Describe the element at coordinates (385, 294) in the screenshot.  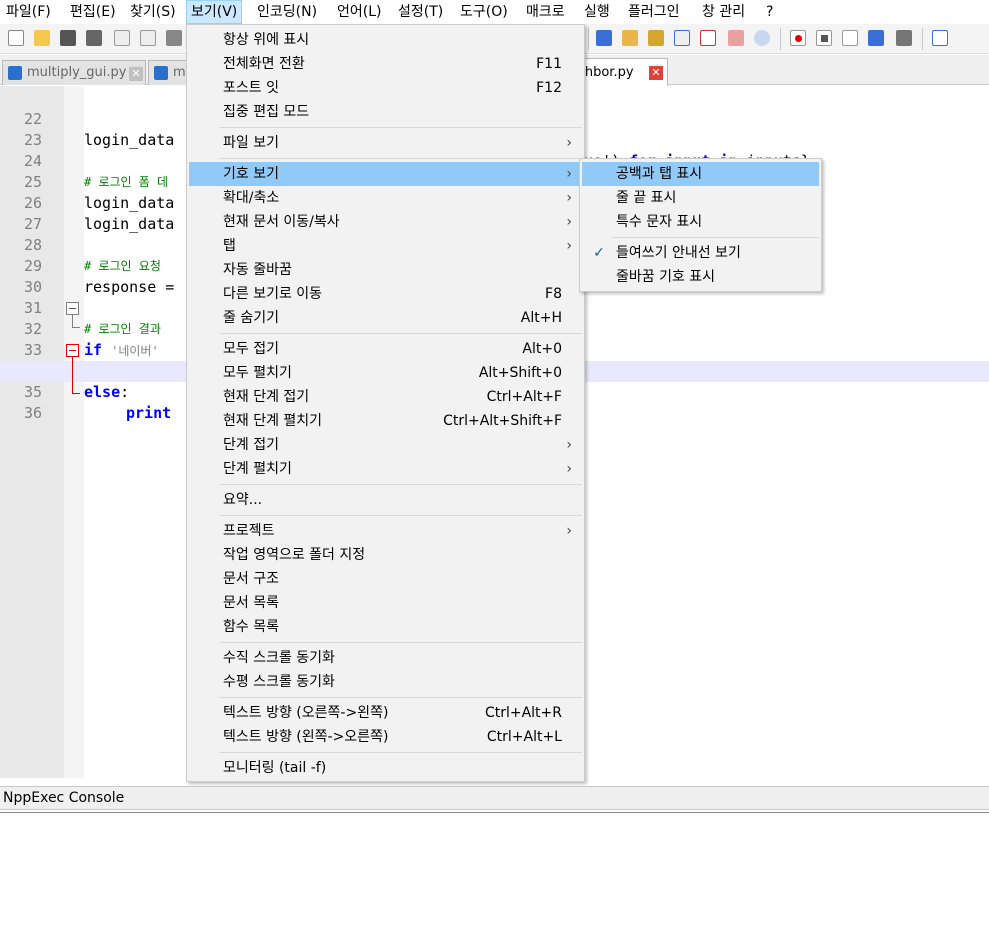
I see `view-focus-other-view: 다른 보기로 이동 F8` at that location.